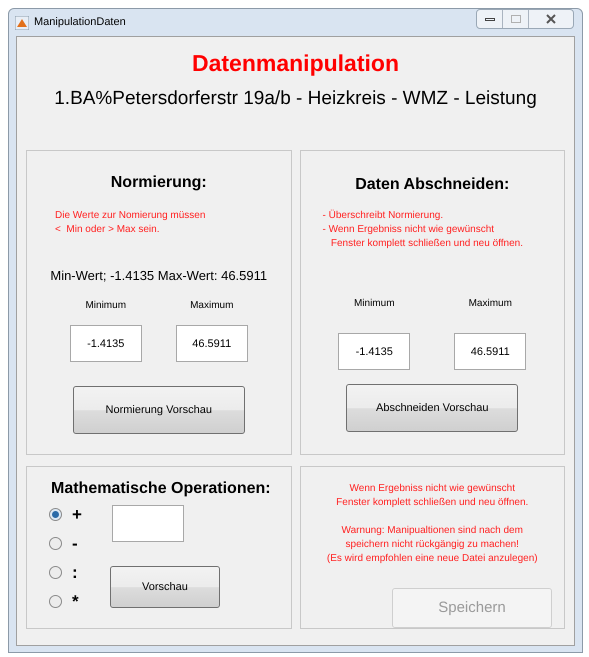  Describe the element at coordinates (158, 410) in the screenshot. I see `preview-button: Normierung Vorschau` at that location.